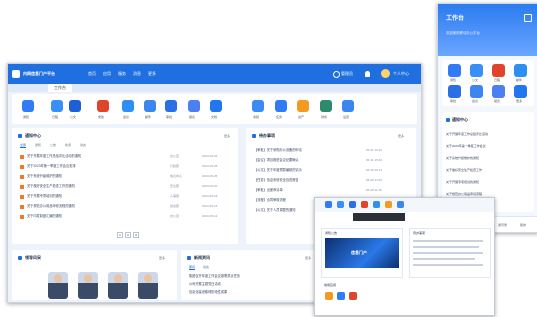 The width and height of the screenshot is (537, 317). I want to click on mobile-list-item: 关于做好安全生产检查工作, so click(488, 170).